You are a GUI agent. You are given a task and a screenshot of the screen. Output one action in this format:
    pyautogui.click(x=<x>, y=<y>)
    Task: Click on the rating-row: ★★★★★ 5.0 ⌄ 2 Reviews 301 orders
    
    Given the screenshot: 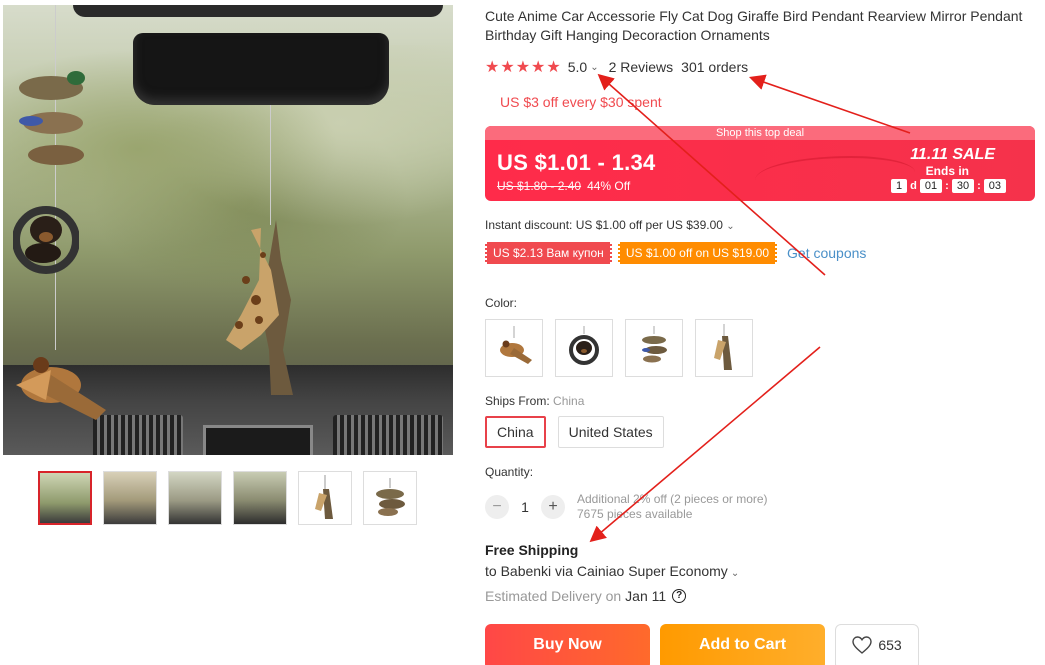 What is the action you would take?
    pyautogui.click(x=616, y=67)
    